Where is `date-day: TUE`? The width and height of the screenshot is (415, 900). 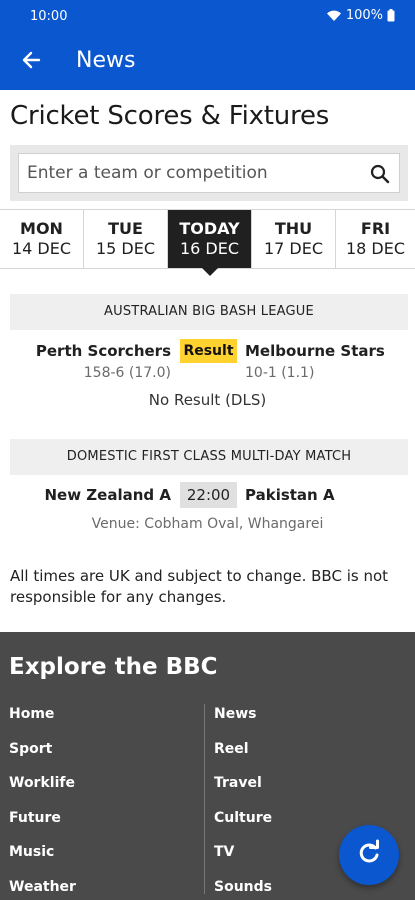
date-day: TUE is located at coordinates (125, 228).